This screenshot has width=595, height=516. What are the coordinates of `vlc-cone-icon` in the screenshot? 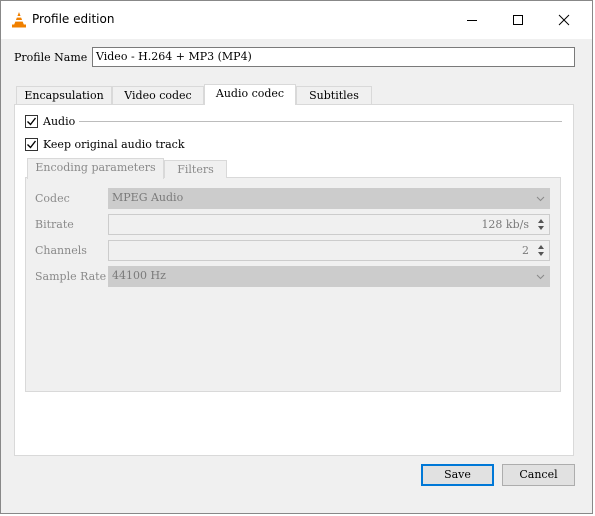 It's located at (19, 19).